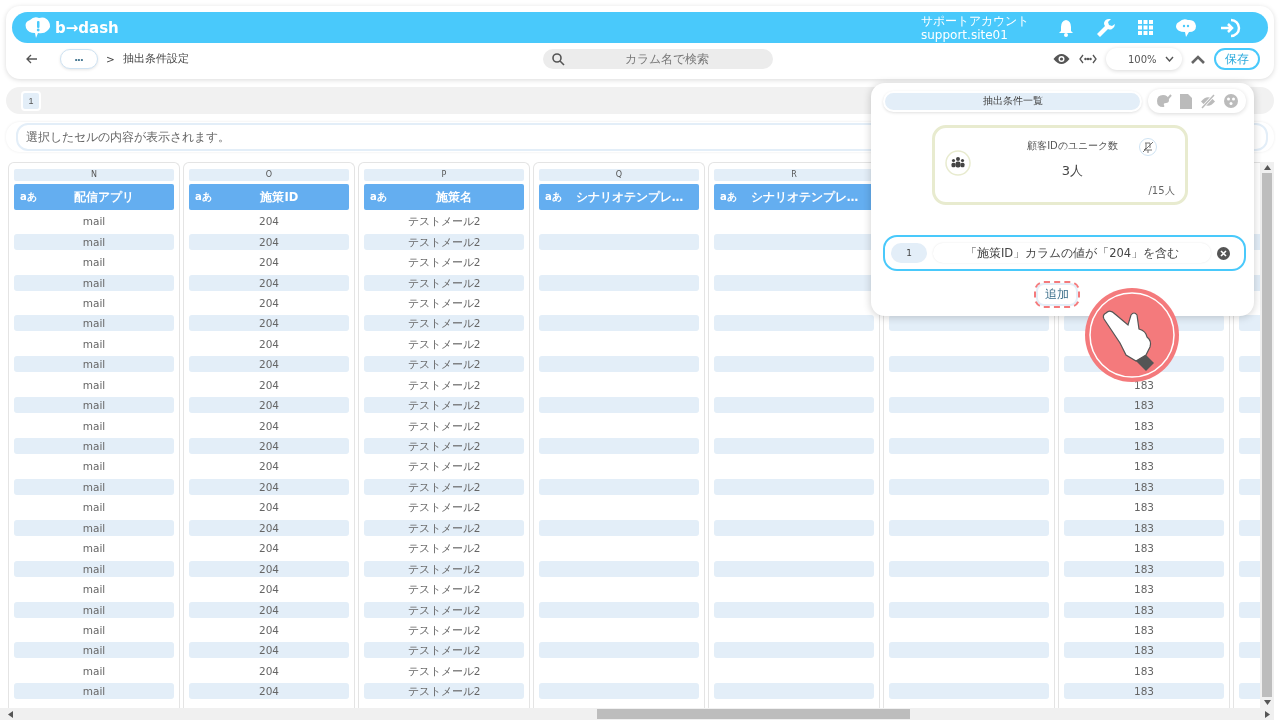 This screenshot has height=720, width=1280. What do you see at coordinates (909, 253) in the screenshot?
I see `condition-number: 1` at bounding box center [909, 253].